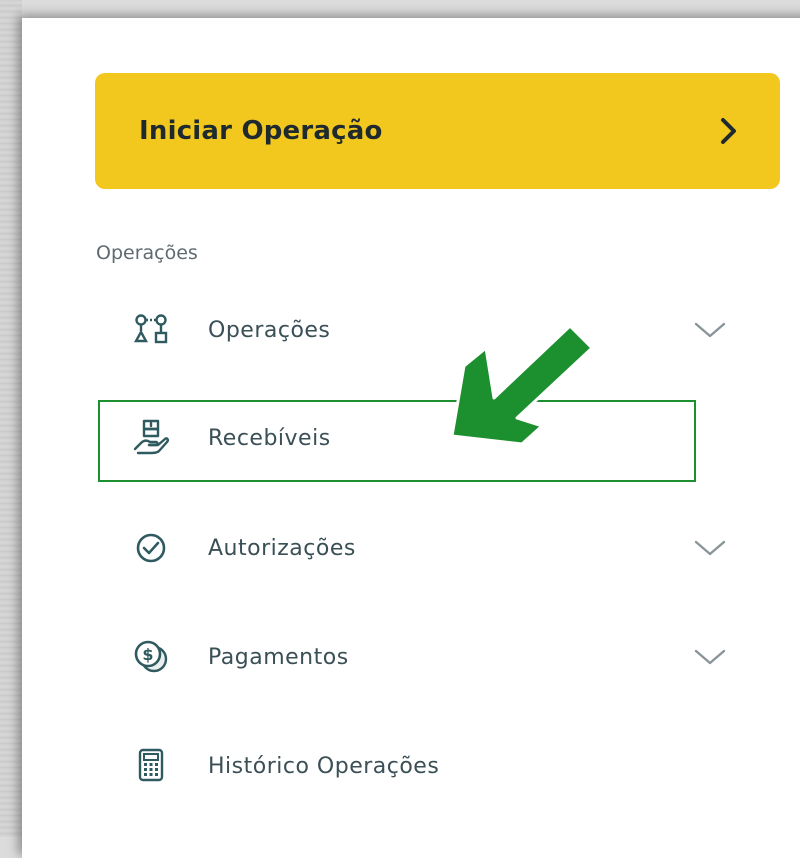 The width and height of the screenshot is (800, 858). I want to click on start-operation-label: Iniciar Operação, so click(261, 131).